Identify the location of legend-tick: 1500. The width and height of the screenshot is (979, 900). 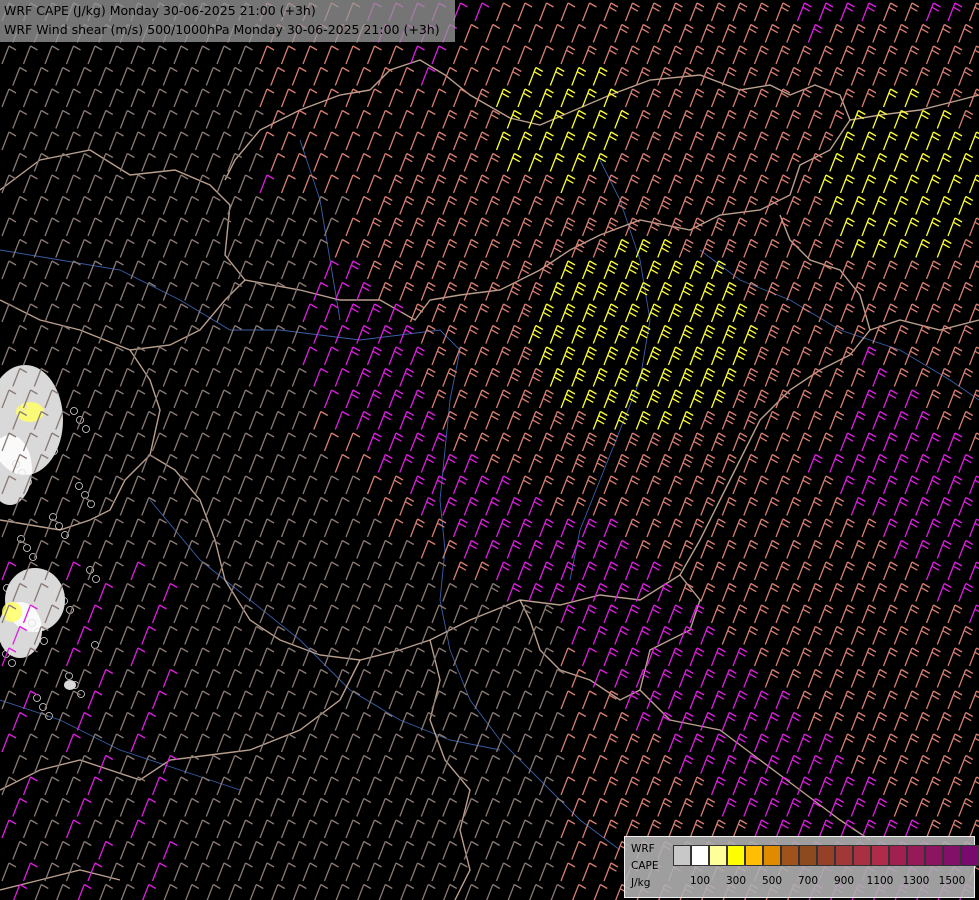
(952, 881).